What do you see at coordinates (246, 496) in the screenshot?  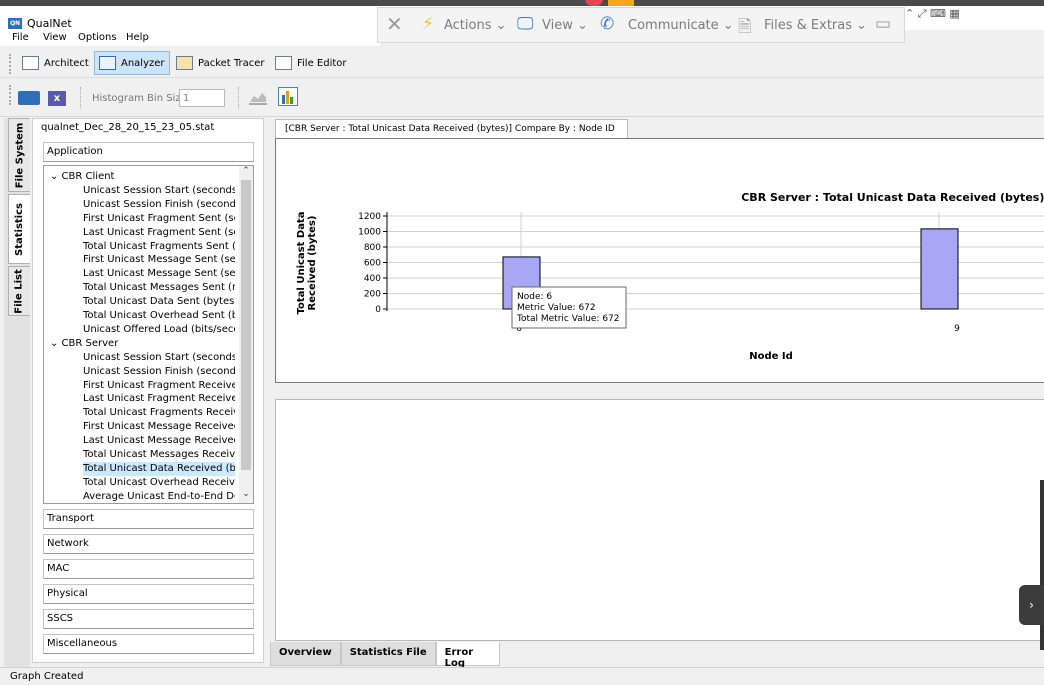 I see `scroll-down-icon: ⌄` at bounding box center [246, 496].